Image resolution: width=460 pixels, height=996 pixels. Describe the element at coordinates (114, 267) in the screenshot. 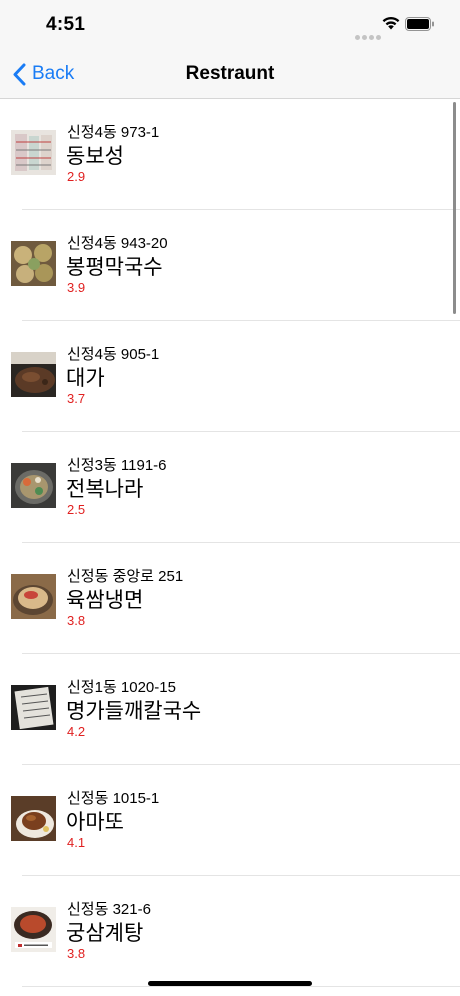

I see `restaurant-name: 봉평막국수` at that location.